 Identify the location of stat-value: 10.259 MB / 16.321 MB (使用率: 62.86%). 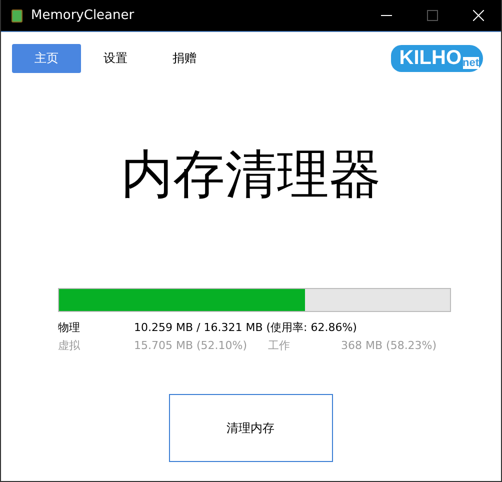
(246, 327).